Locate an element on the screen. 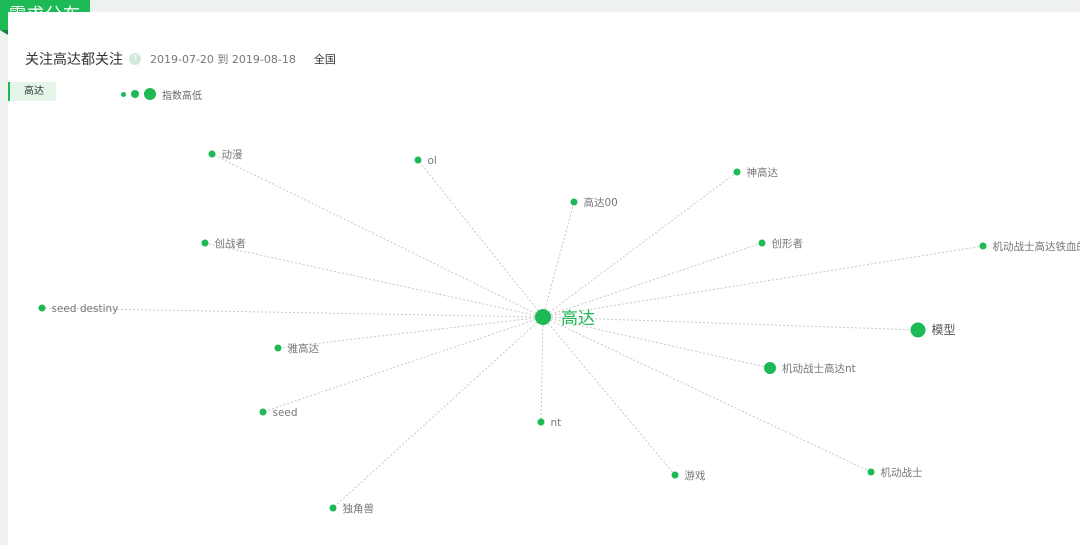  graph-node: 模型 is located at coordinates (933, 330).